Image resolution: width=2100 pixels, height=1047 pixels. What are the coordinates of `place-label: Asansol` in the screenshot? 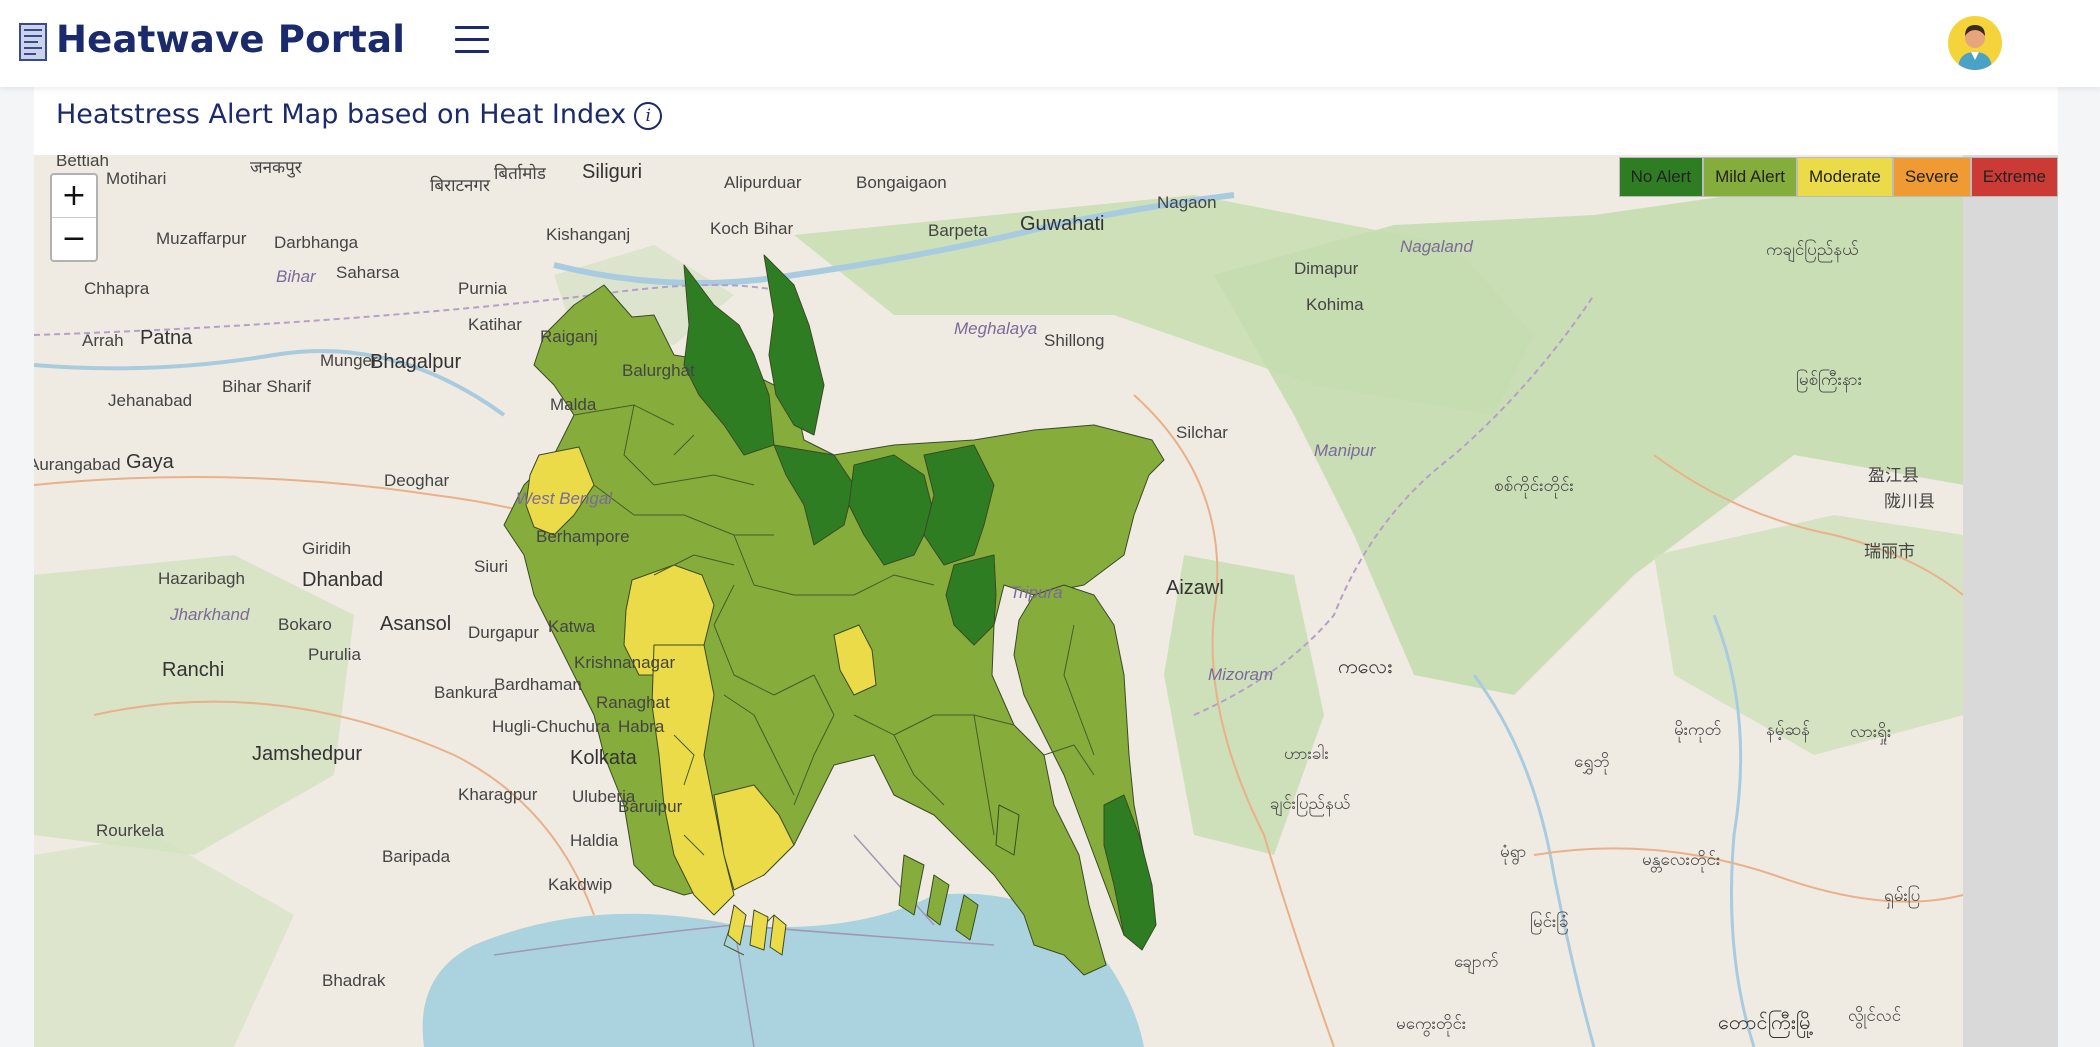 It's located at (416, 624).